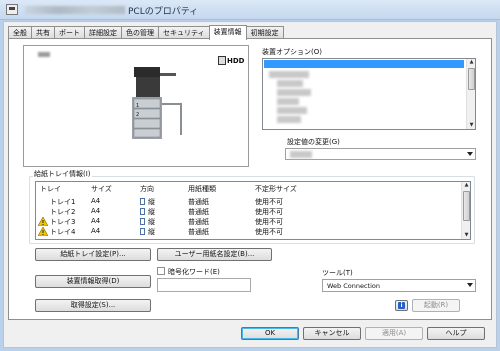  Describe the element at coordinates (93, 281) in the screenshot. I see `get-device-info-button: 装置情報取得(D)` at that location.